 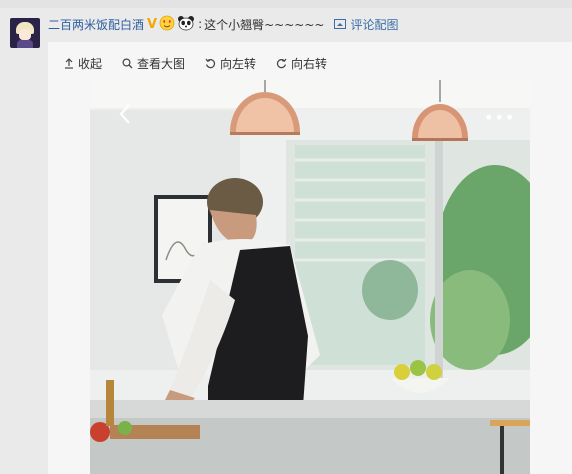 I want to click on collapse-button: 收起, so click(x=83, y=63).